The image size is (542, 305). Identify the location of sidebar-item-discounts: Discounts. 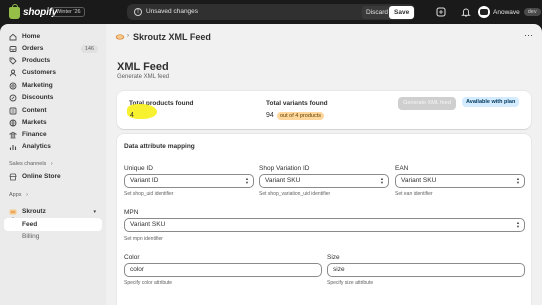
(53, 97).